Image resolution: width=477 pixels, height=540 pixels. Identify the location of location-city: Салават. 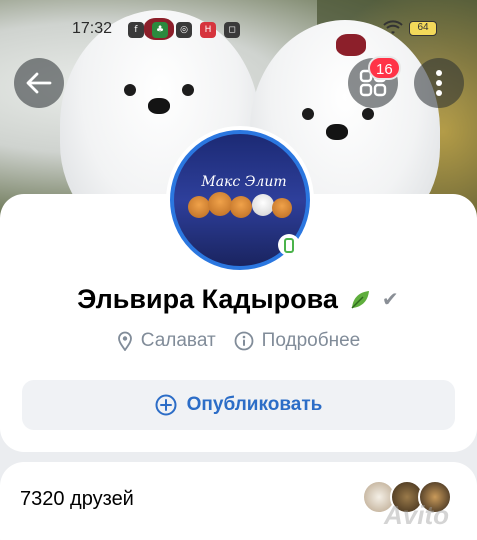
(178, 340).